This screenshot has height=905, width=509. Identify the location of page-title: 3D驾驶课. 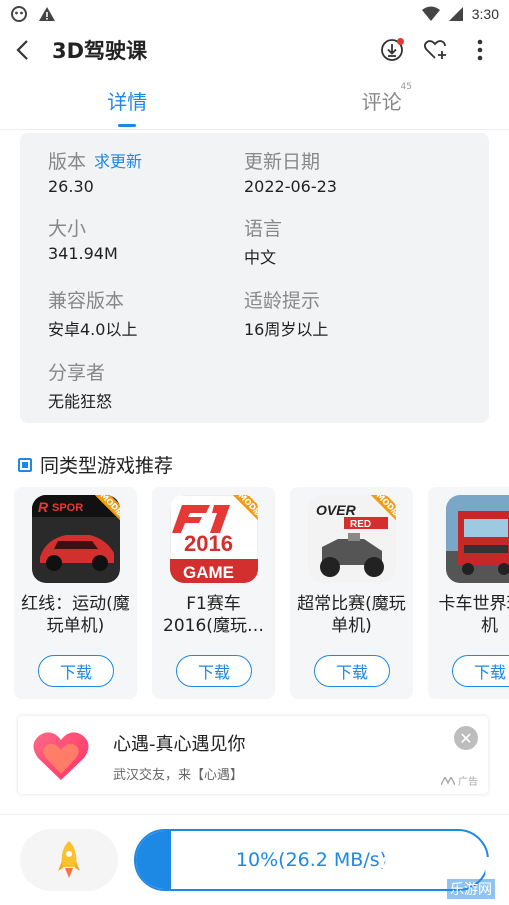
(100, 51).